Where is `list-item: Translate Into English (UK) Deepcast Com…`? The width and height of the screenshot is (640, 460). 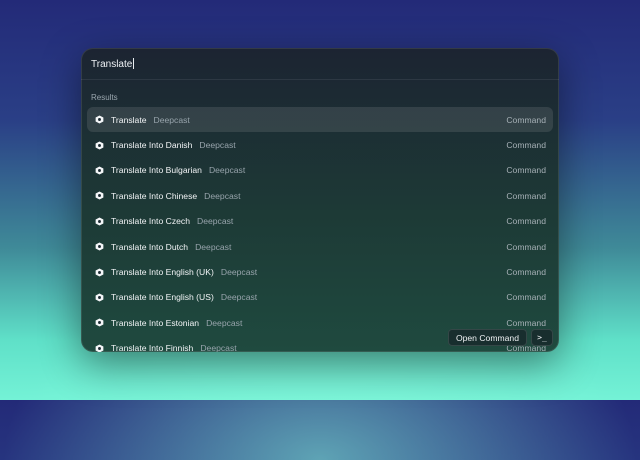
list-item: Translate Into English (UK) Deepcast Com… is located at coordinates (320, 271).